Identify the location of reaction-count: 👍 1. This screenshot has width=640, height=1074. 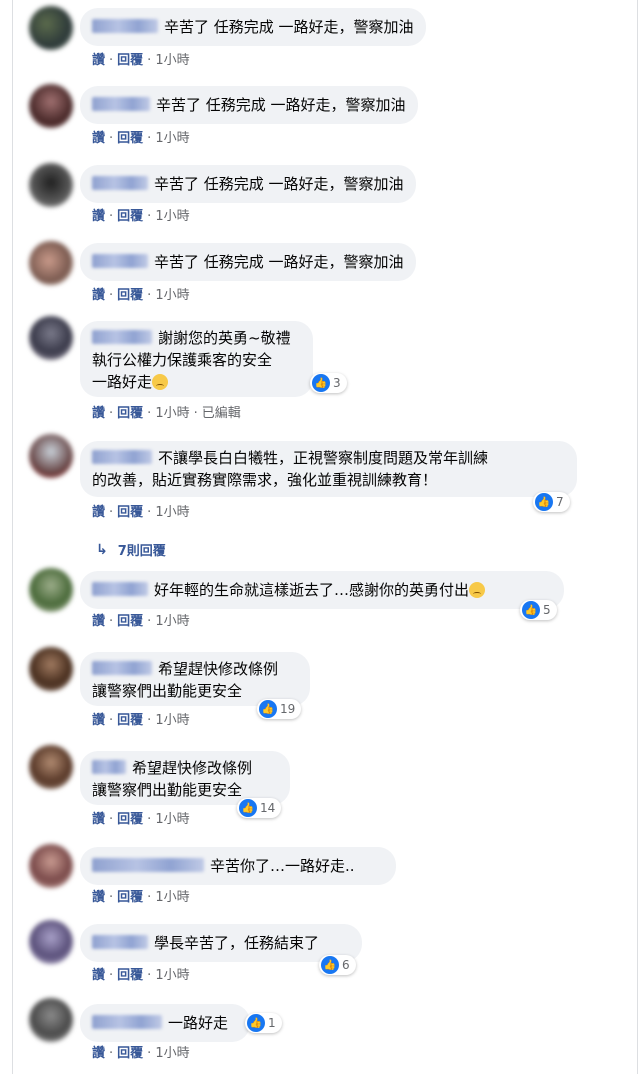
(263, 1023).